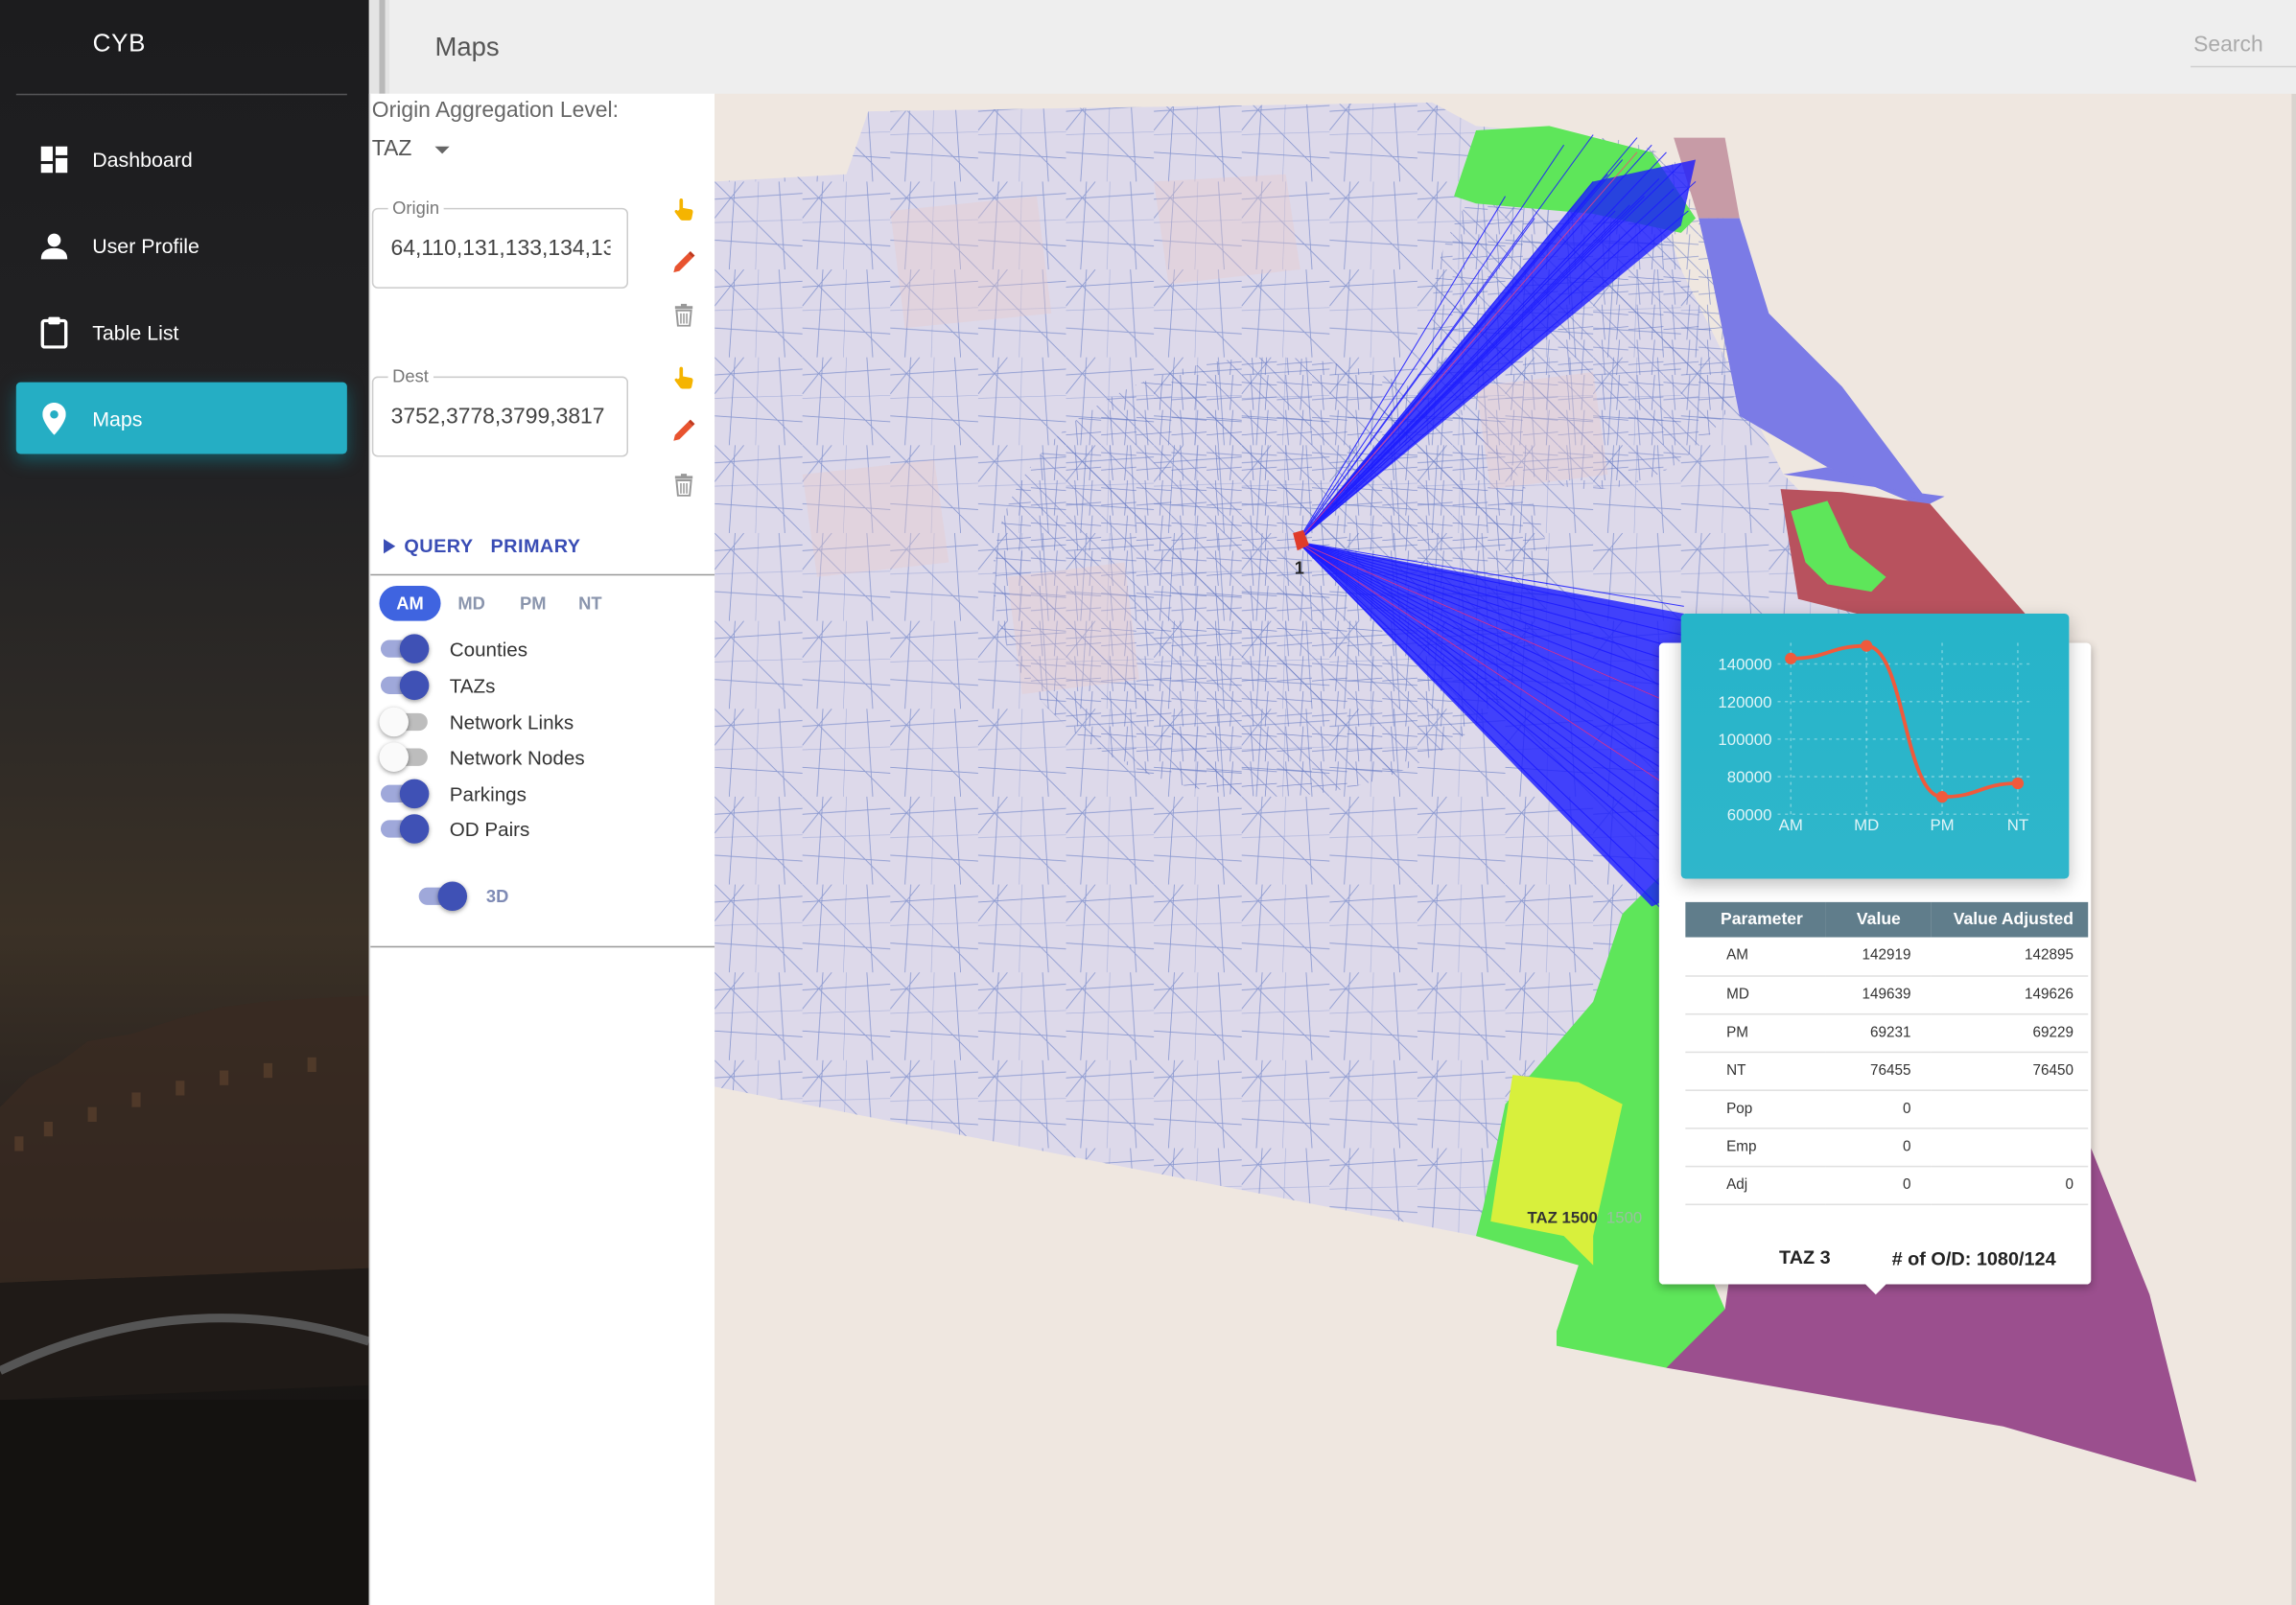 The image size is (2296, 1605). What do you see at coordinates (1875, 1289) in the screenshot?
I see `popup-pointer` at bounding box center [1875, 1289].